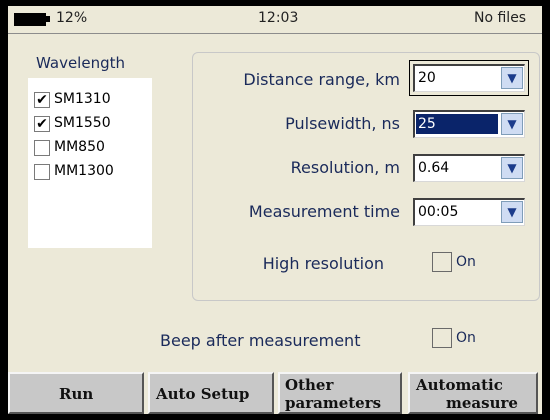 This screenshot has width=550, height=420. I want to click on pulsewidth-select: 25 ▼, so click(469, 124).